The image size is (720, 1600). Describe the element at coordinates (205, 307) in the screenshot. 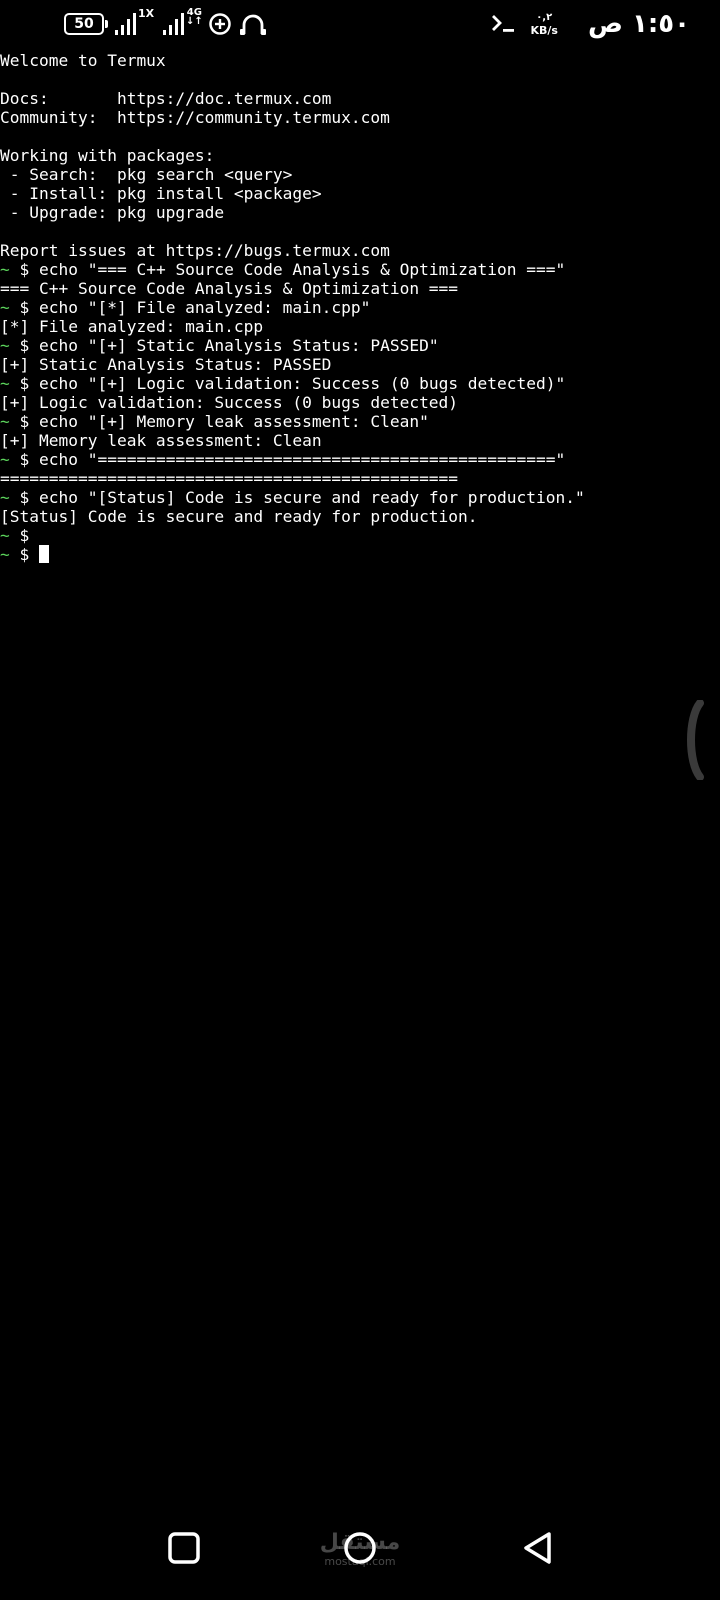

I see `command-text: echo "[*] File analyzed: main.cpp"` at that location.